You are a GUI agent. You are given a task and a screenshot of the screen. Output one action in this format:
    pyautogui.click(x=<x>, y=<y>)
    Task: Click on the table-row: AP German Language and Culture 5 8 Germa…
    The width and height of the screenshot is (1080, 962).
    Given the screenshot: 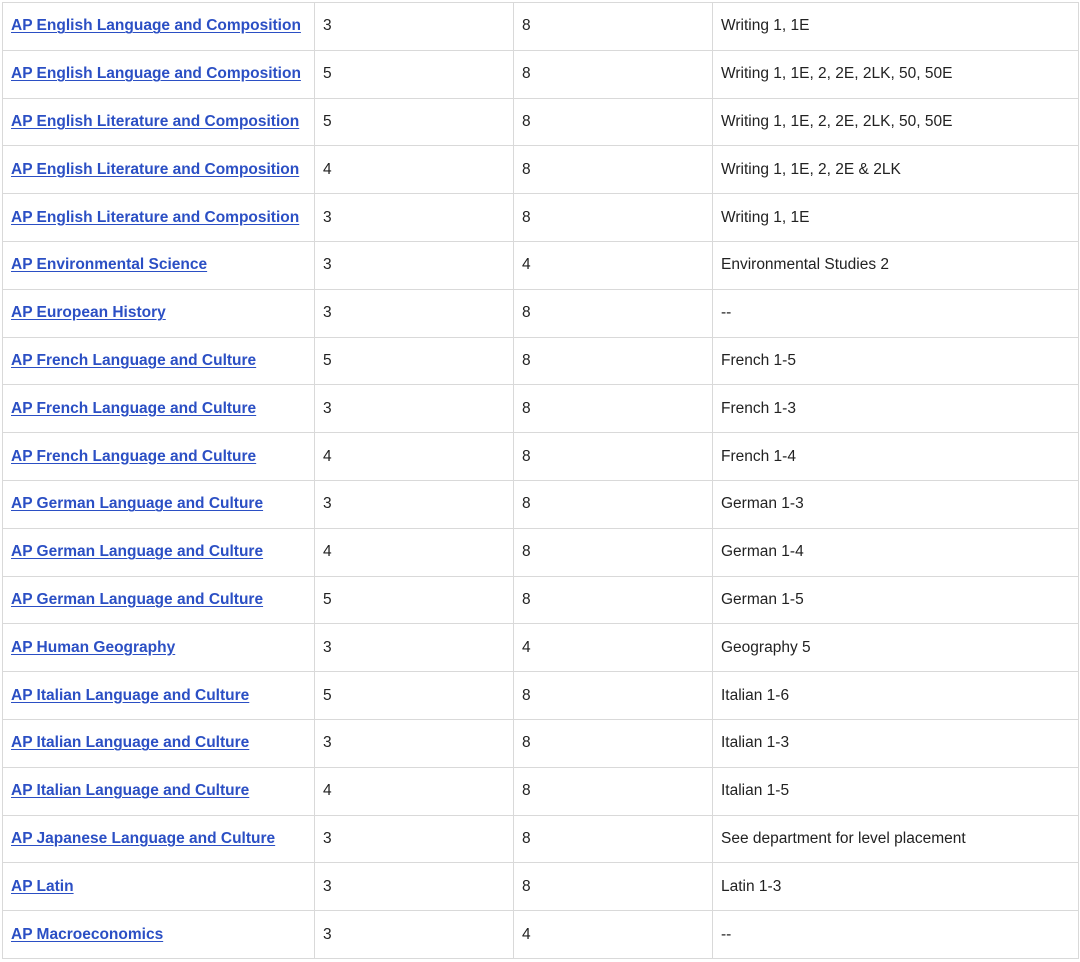 What is the action you would take?
    pyautogui.click(x=540, y=600)
    